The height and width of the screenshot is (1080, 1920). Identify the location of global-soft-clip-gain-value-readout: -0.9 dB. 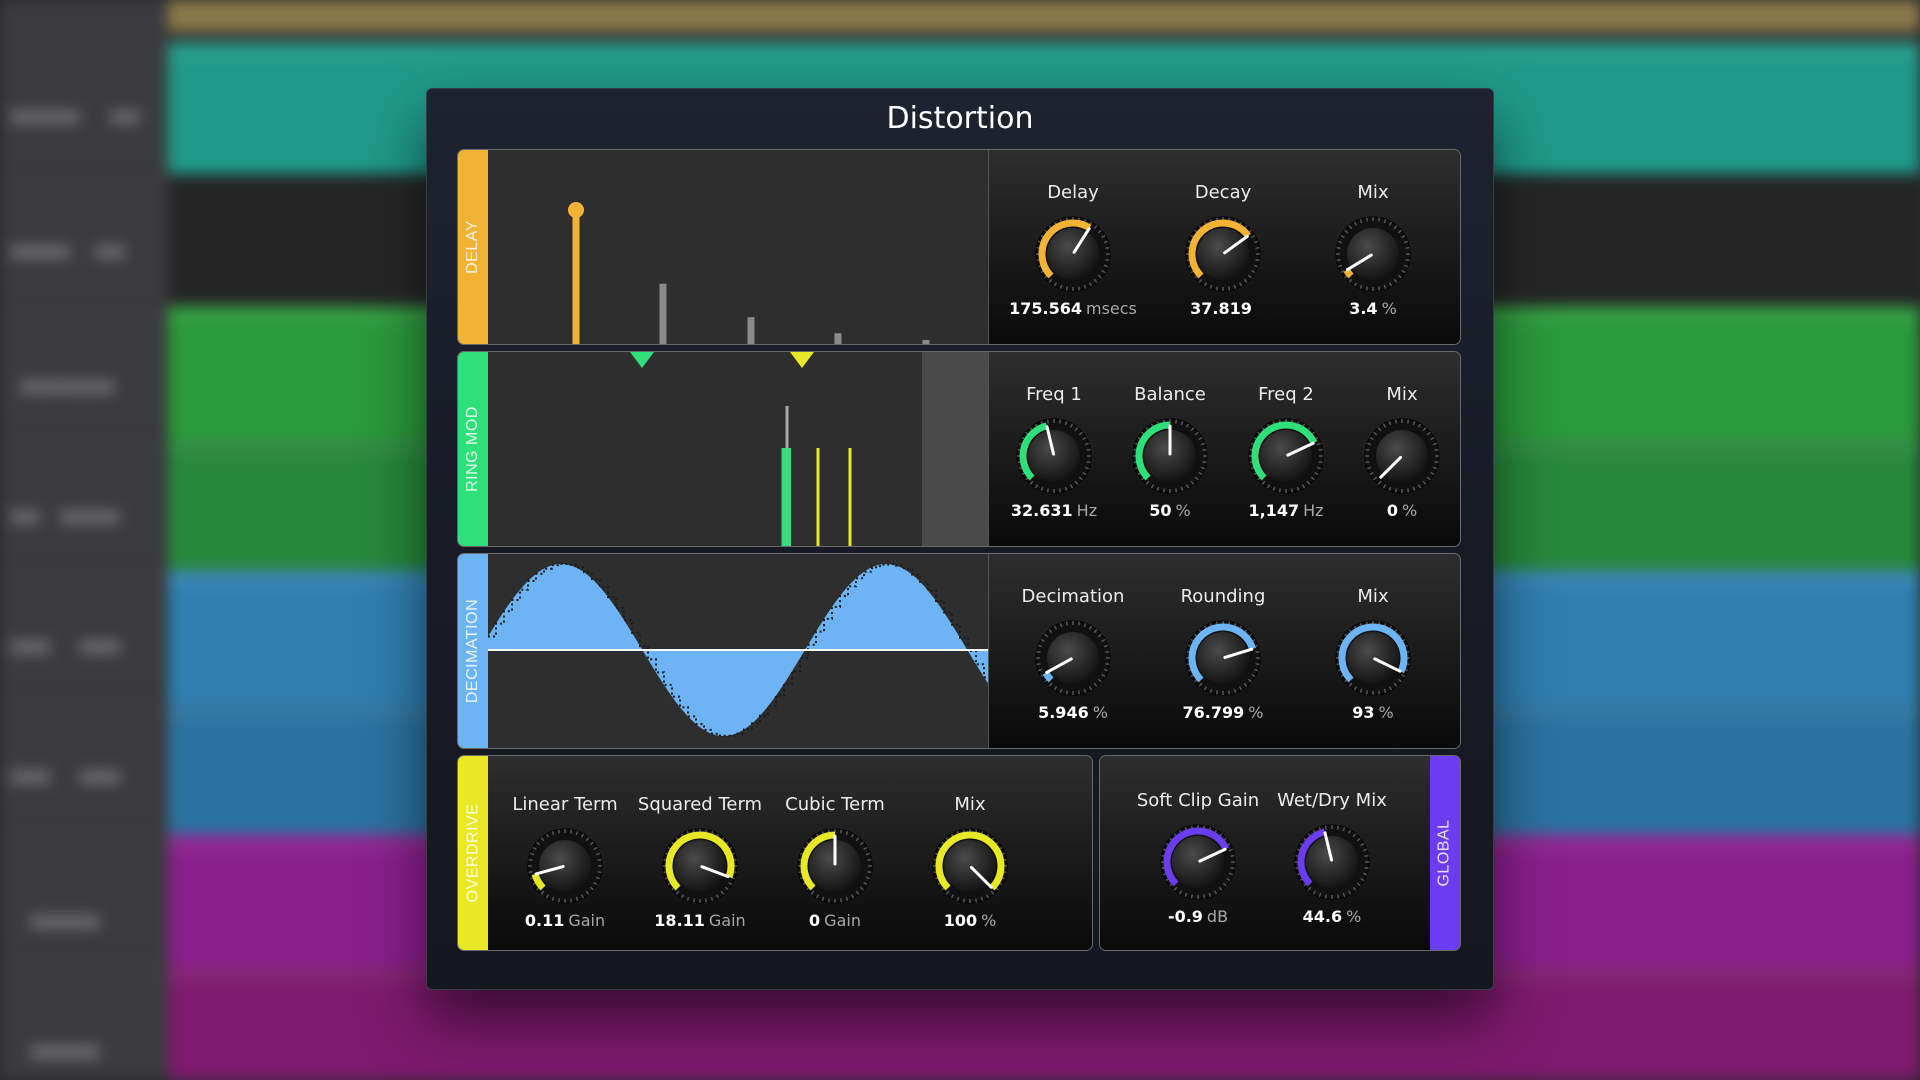
(1198, 917).